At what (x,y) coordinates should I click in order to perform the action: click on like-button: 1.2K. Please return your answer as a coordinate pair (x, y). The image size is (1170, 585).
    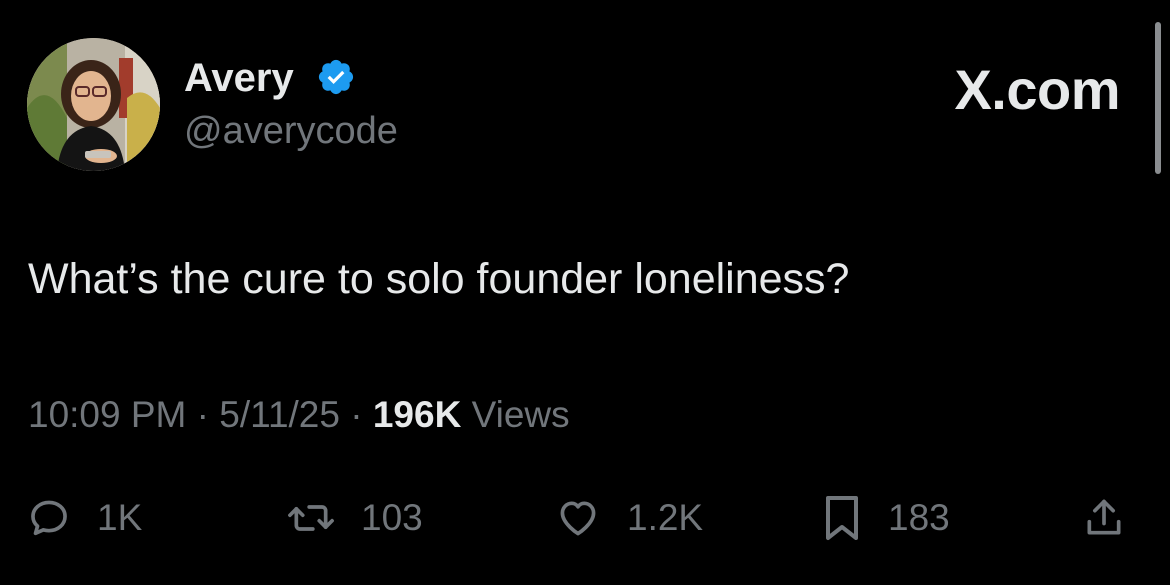
    Looking at the image, I should click on (629, 518).